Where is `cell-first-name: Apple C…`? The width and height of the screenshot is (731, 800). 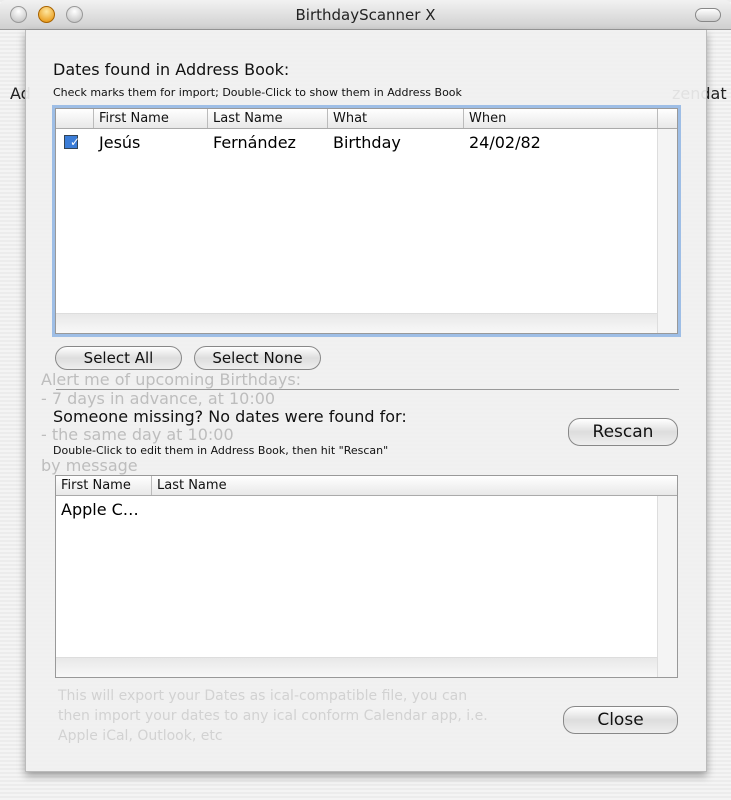
cell-first-name: Apple C… is located at coordinates (100, 509).